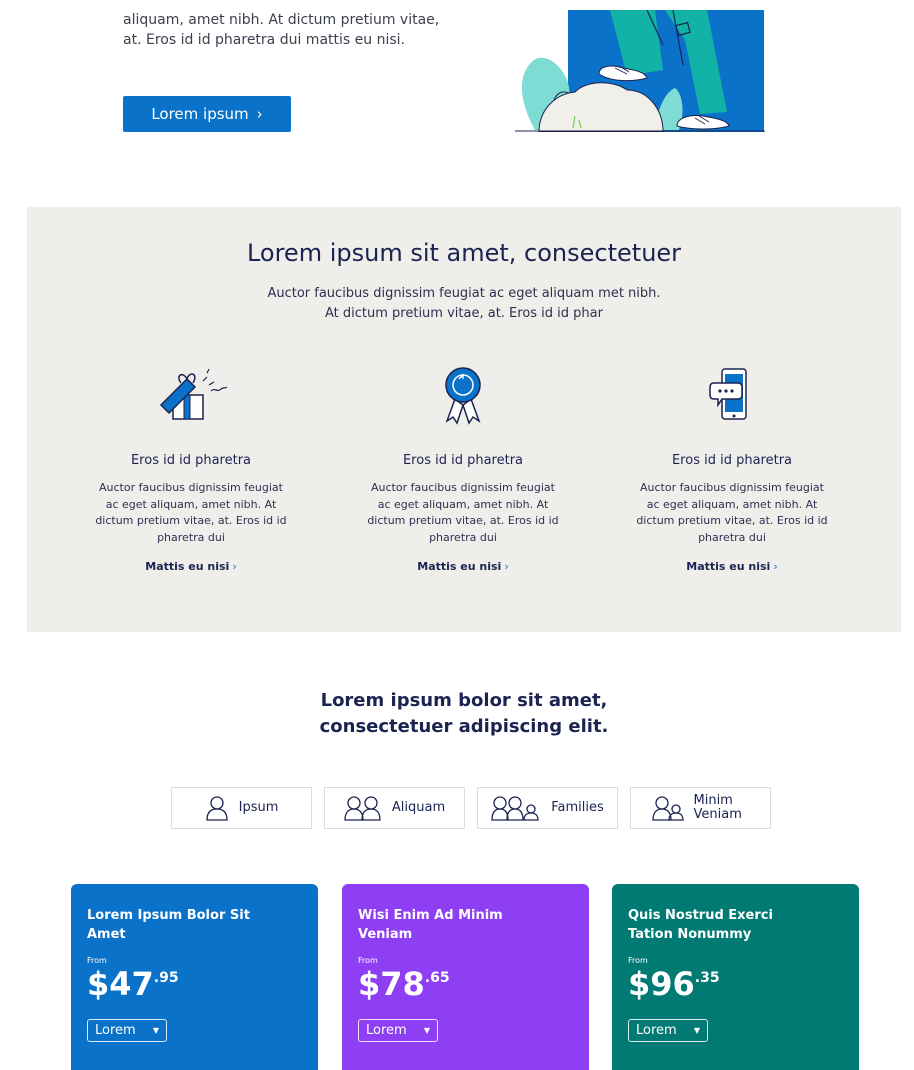 Image resolution: width=914 pixels, height=1070 pixels. Describe the element at coordinates (430, 925) in the screenshot. I see `plan-title: Wisi Enim Ad Minim Veniam` at that location.